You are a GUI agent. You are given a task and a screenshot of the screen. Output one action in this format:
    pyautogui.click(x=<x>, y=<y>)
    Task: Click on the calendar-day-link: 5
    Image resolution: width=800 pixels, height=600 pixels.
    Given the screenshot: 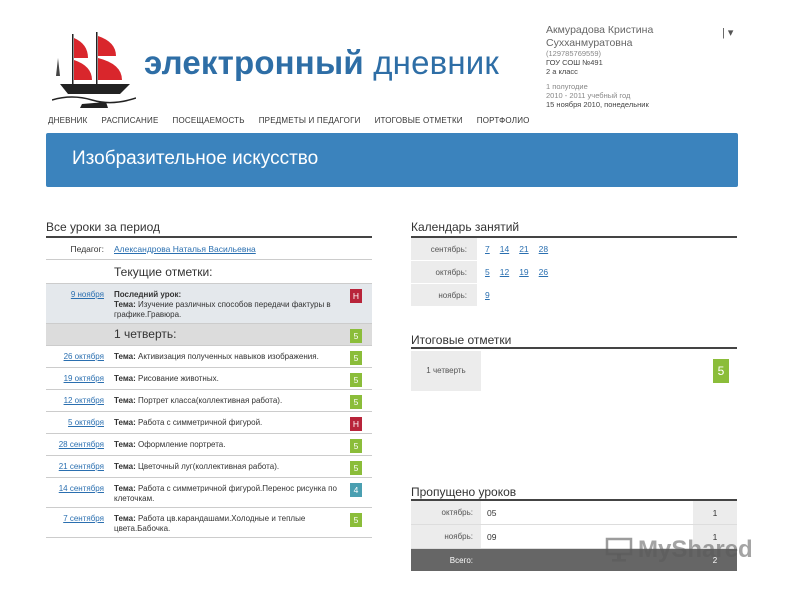 What is the action you would take?
    pyautogui.click(x=487, y=272)
    